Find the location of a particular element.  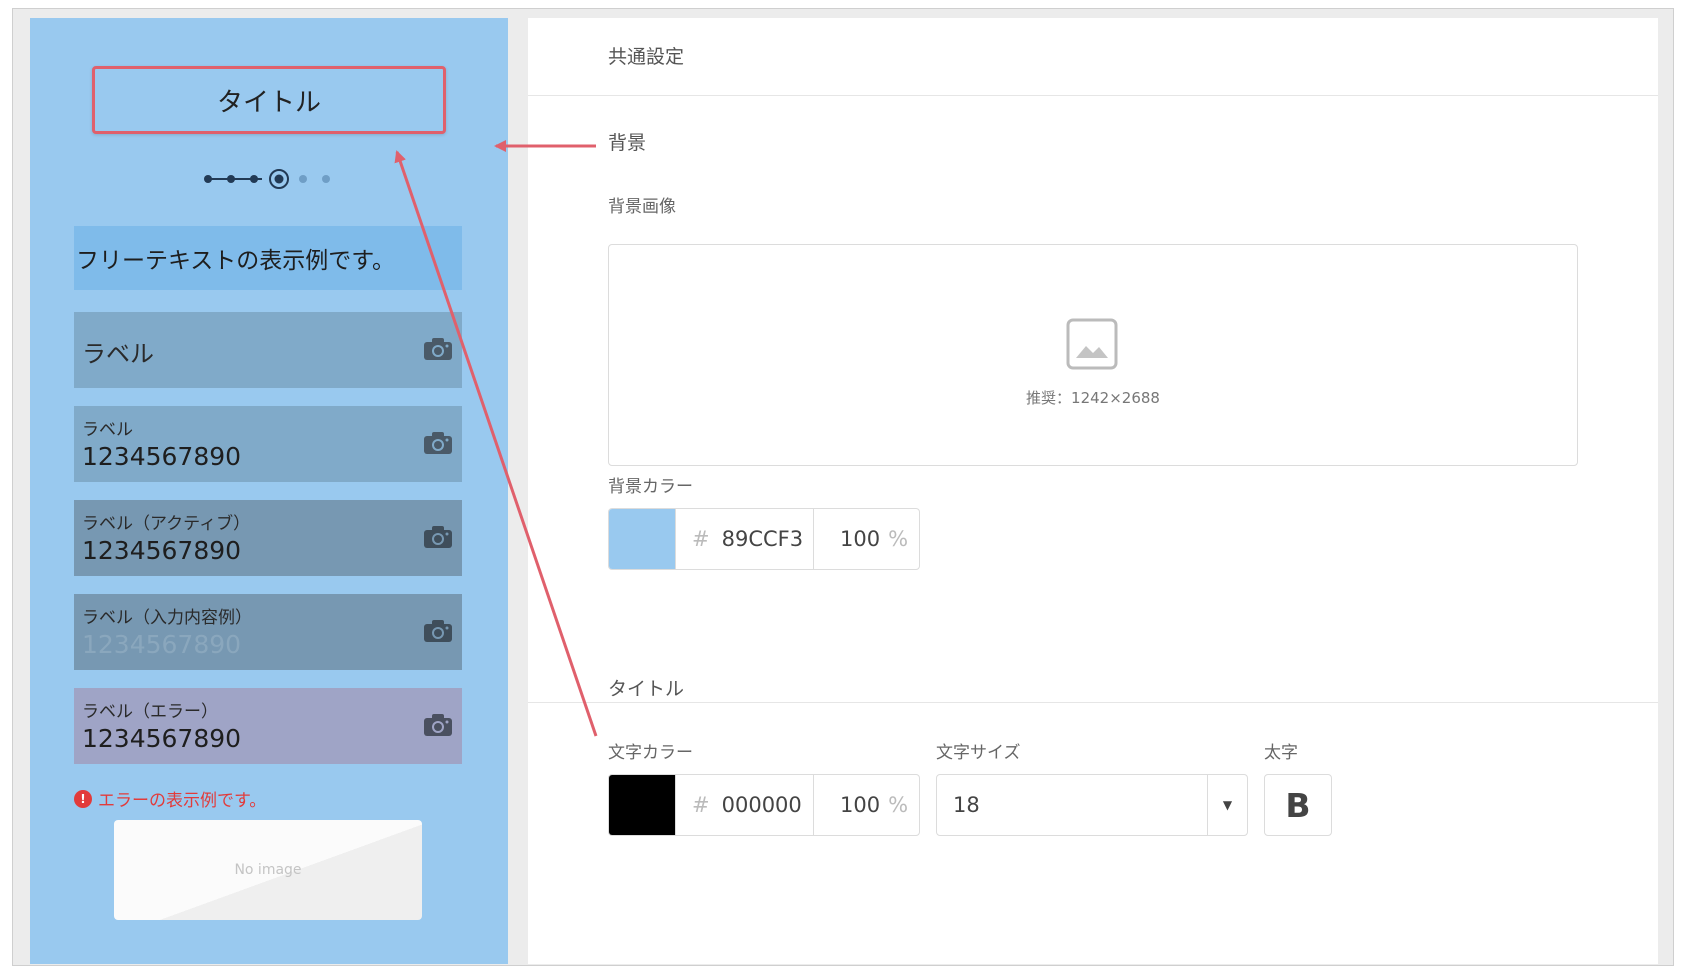

background-color-opacity: 100% is located at coordinates (866, 539).